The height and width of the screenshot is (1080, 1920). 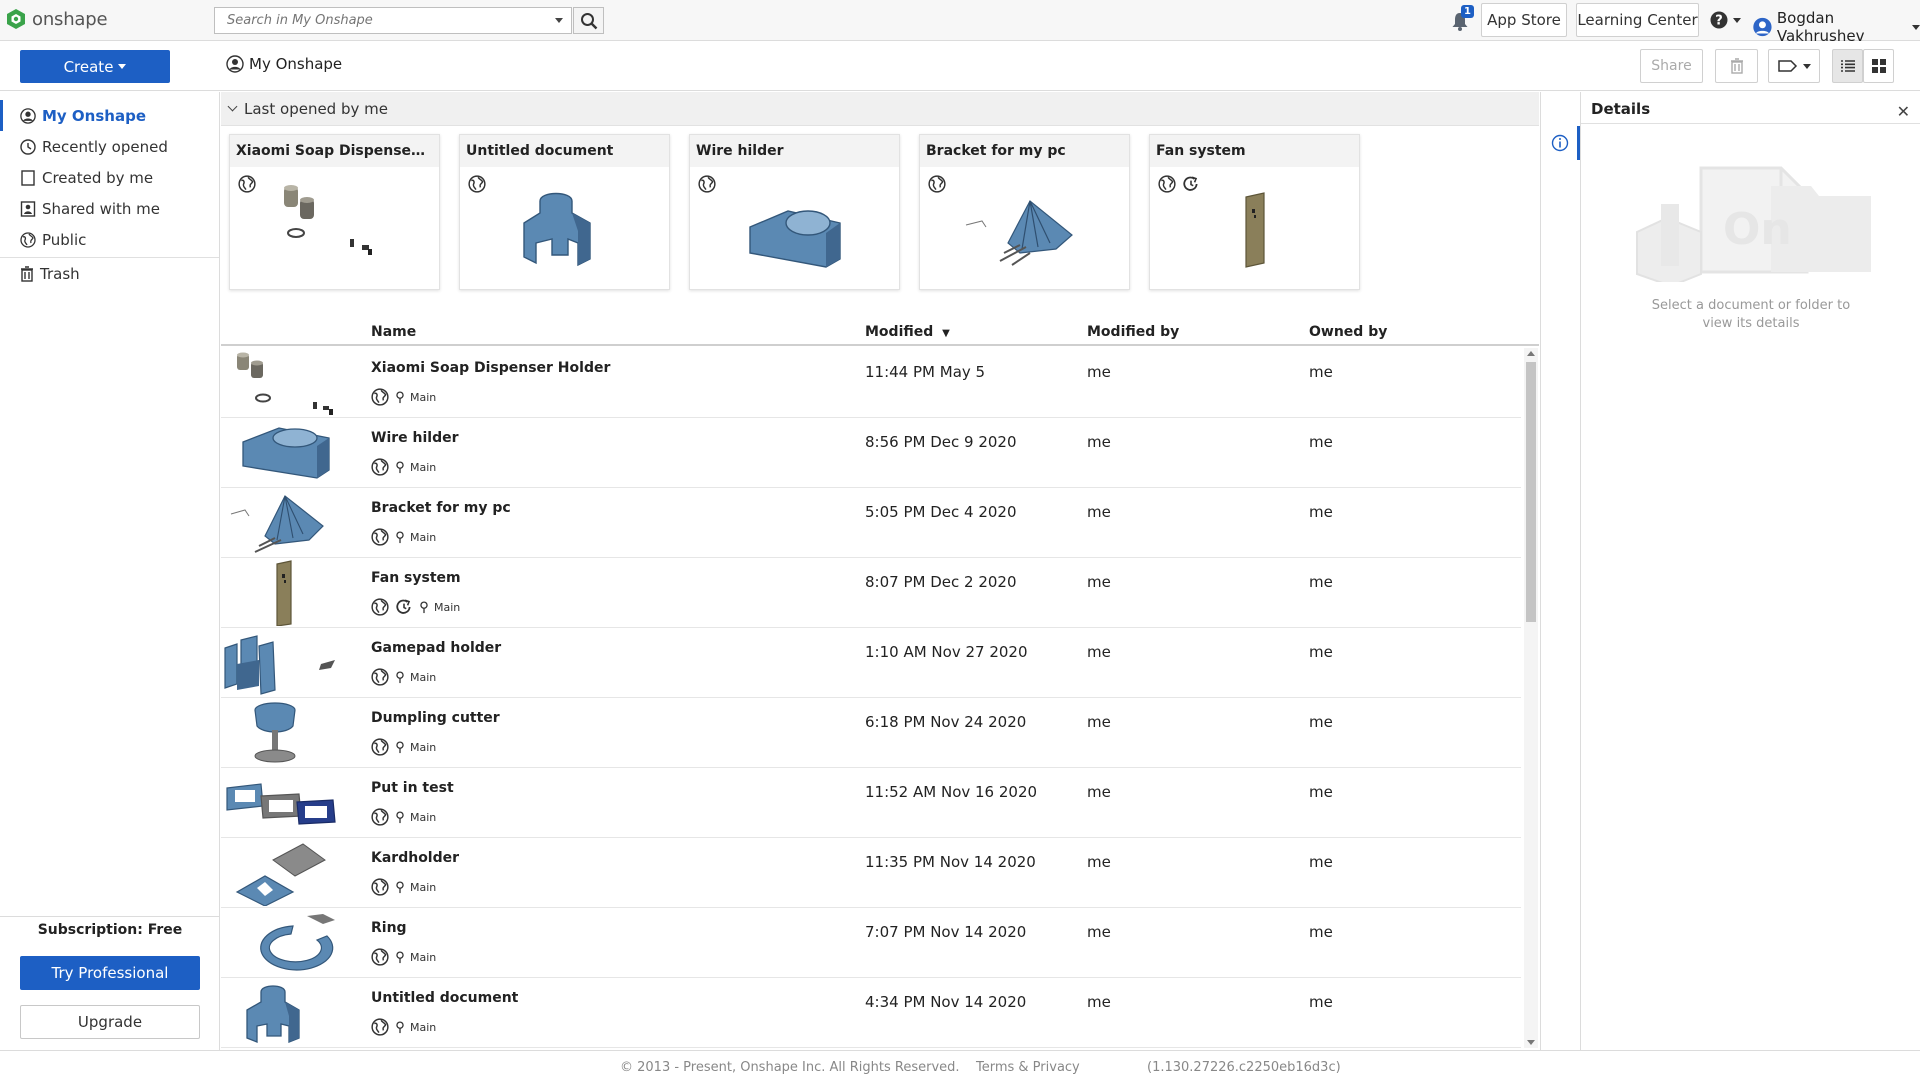 What do you see at coordinates (880, 109) in the screenshot?
I see `recent-section-header: Last opened by me` at bounding box center [880, 109].